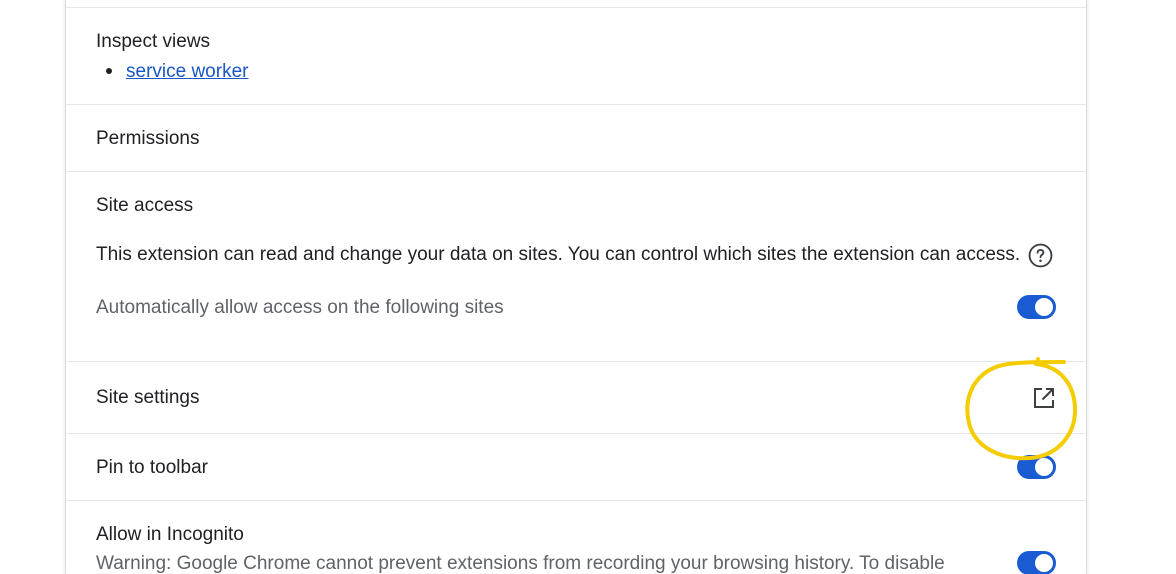  What do you see at coordinates (152, 467) in the screenshot?
I see `pin-to-toolbar-label: Pin to toolbar` at bounding box center [152, 467].